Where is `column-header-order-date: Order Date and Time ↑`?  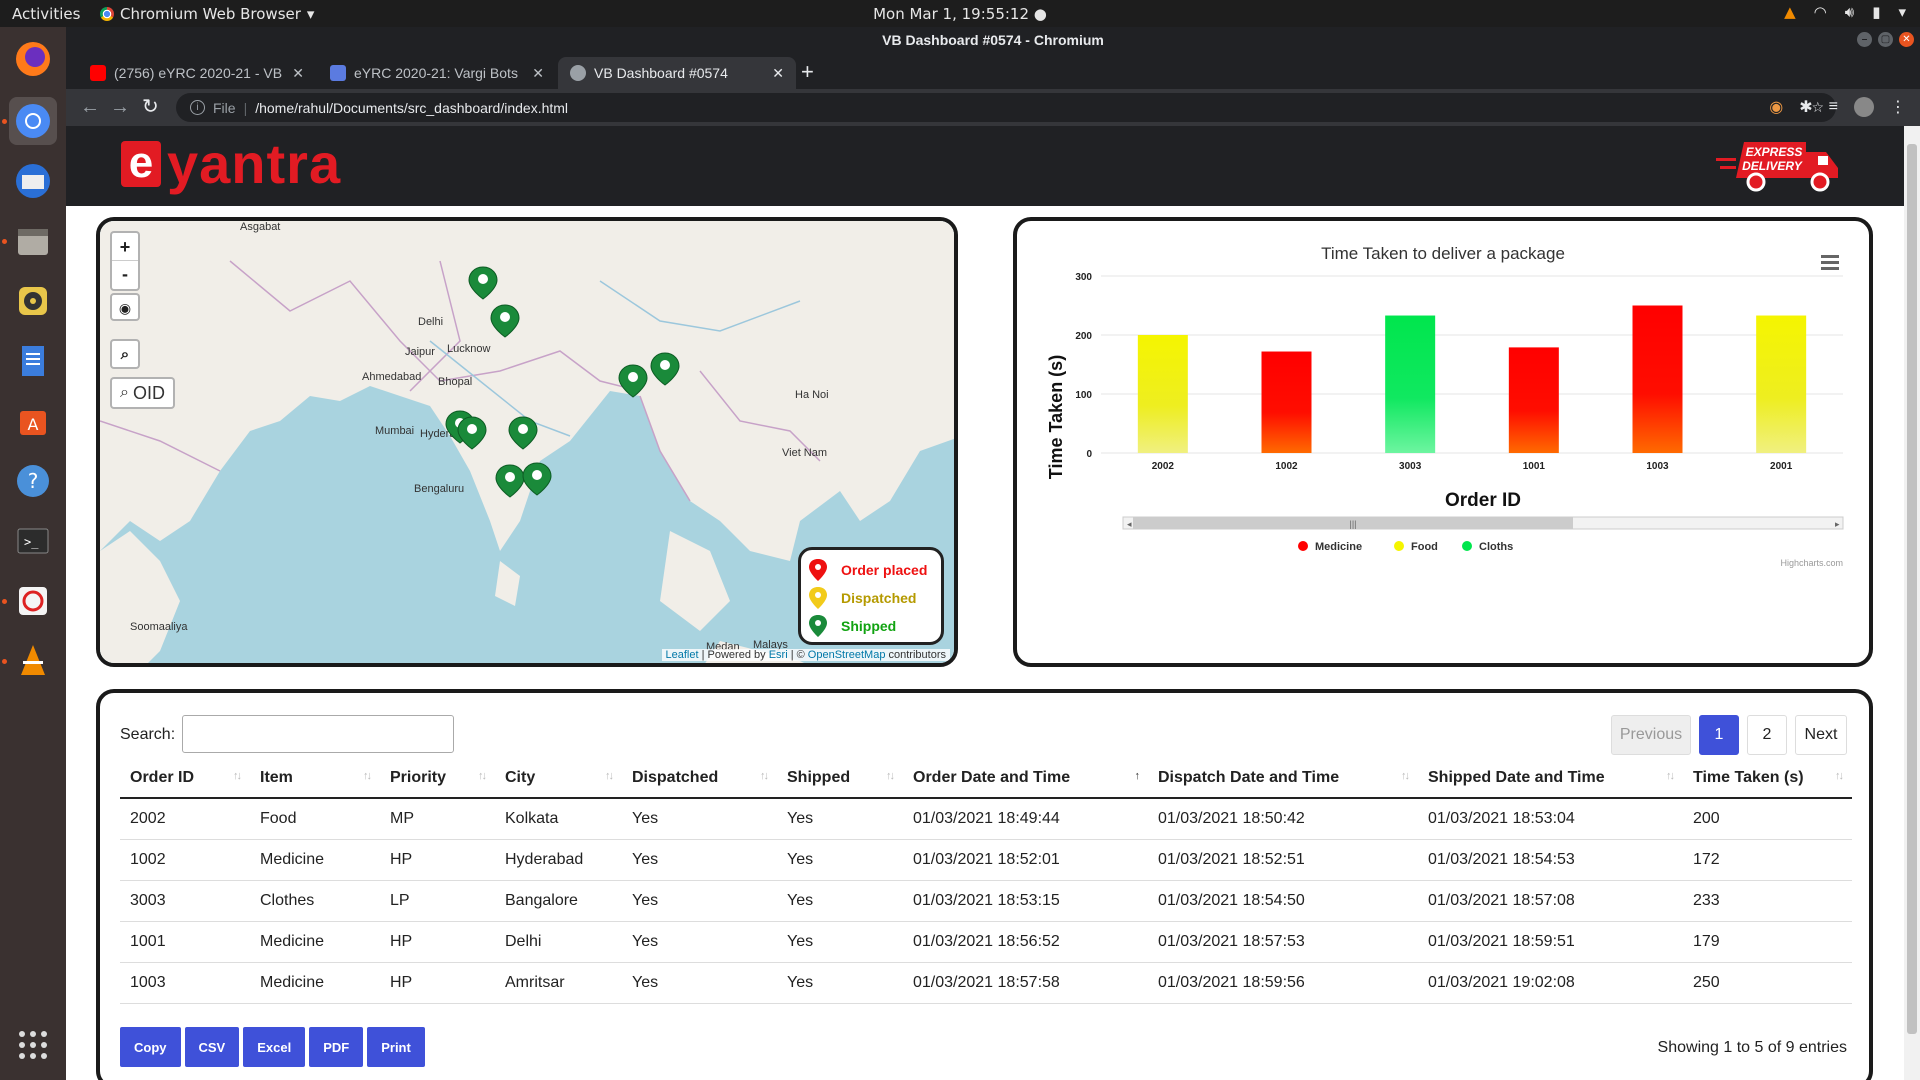
column-header-order-date: Order Date and Time ↑ is located at coordinates (1025, 778).